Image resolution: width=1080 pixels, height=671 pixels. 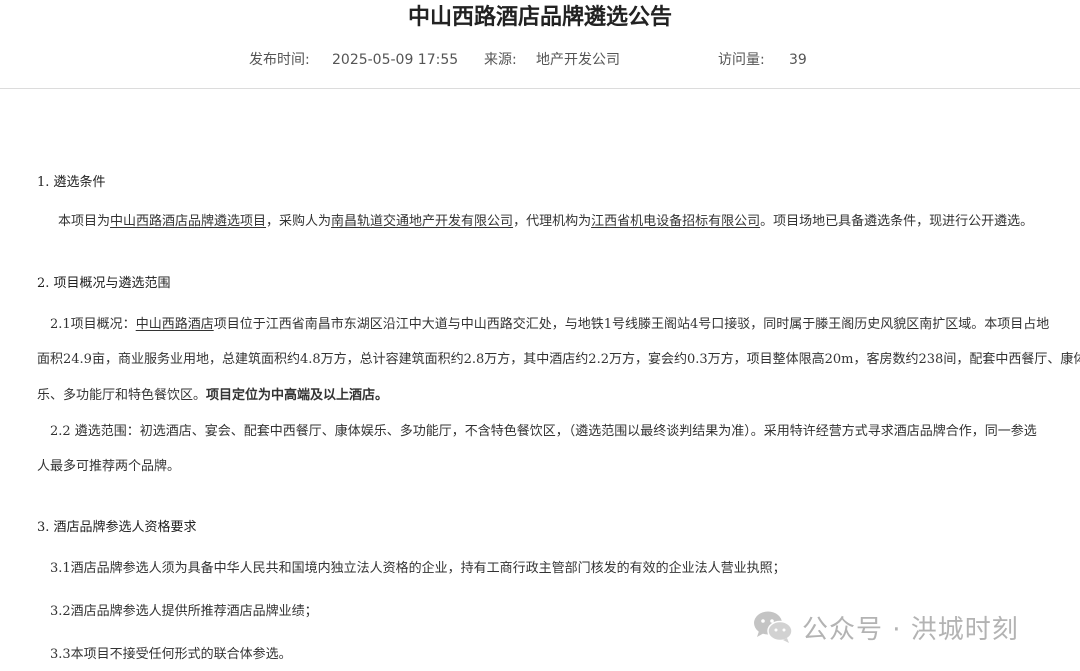 I want to click on section-3-2: 3.2酒店品牌参选人提供所推荐酒店品牌业绩；, so click(x=184, y=611).